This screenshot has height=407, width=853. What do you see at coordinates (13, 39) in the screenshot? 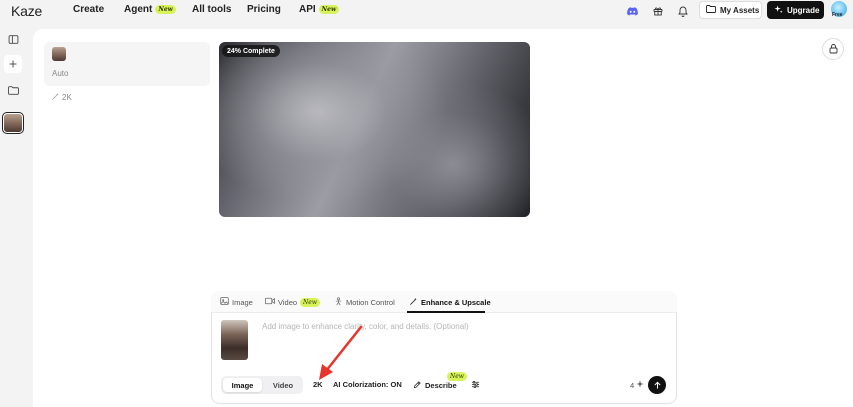
I see `sidebar-toggle-icon` at bounding box center [13, 39].